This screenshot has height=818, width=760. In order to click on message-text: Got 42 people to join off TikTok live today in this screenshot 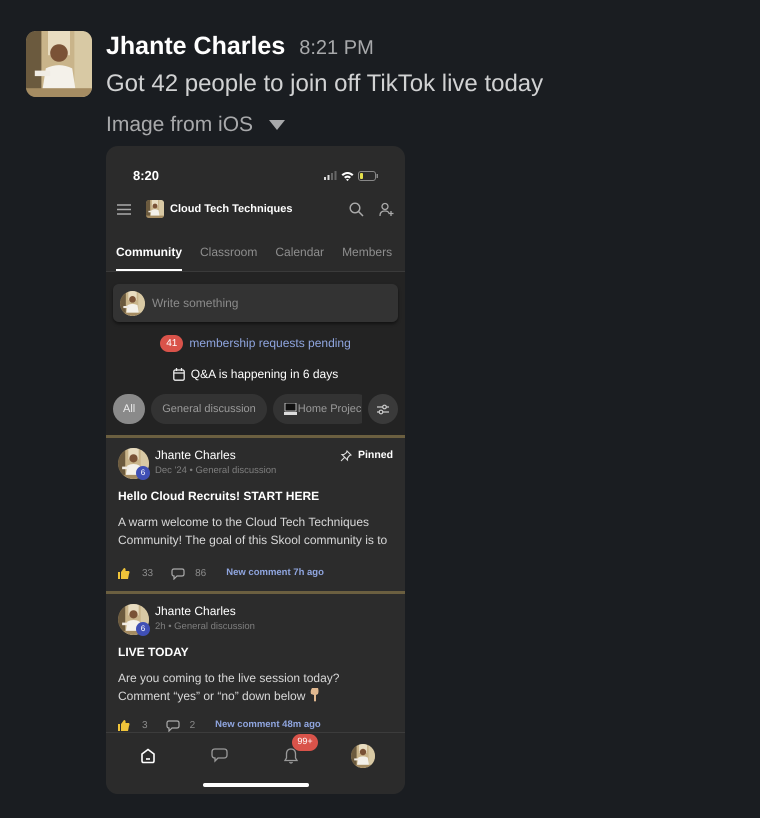, I will do `click(325, 84)`.